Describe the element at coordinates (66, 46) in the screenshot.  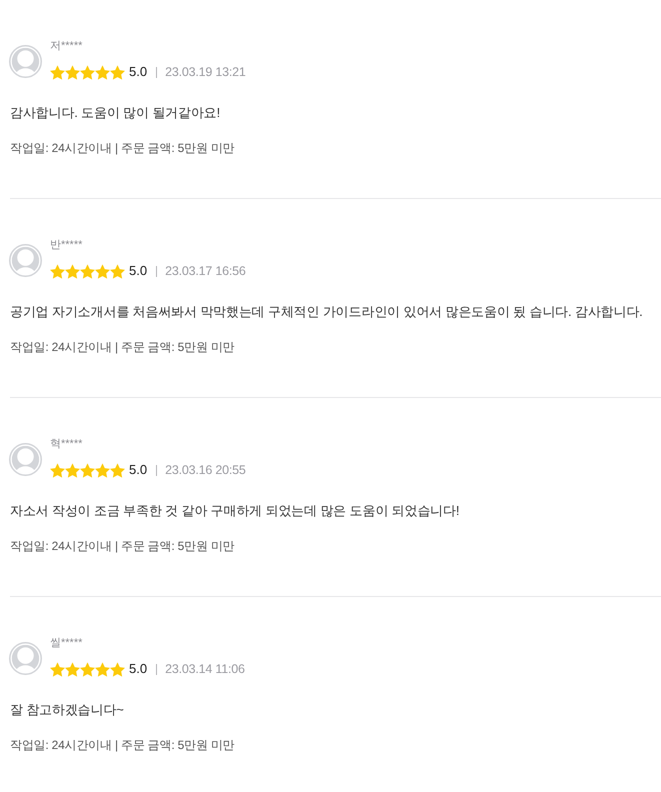
I see `reviewer-name: 저*****` at that location.